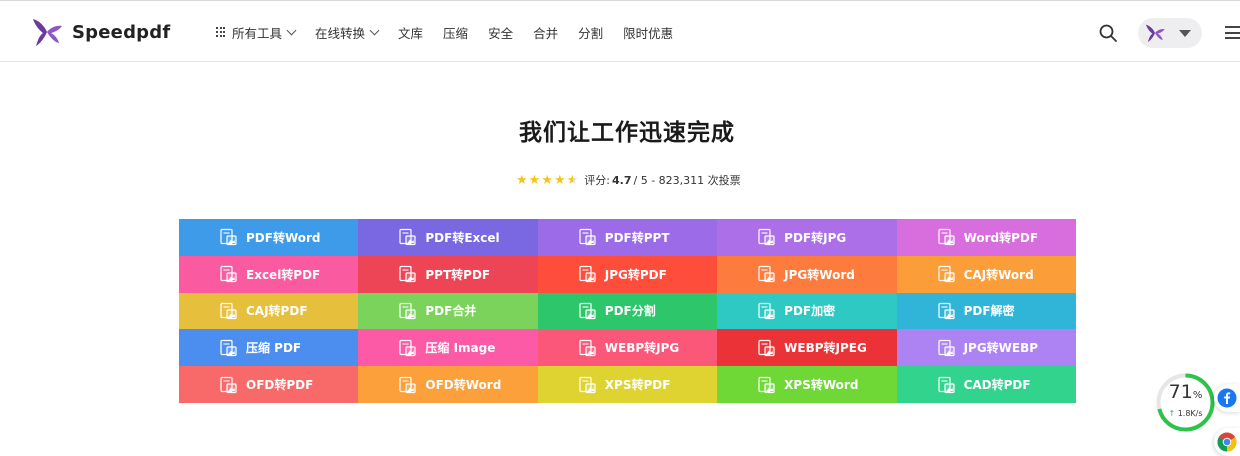  I want to click on tool-label: 压缩 PDF, so click(274, 348).